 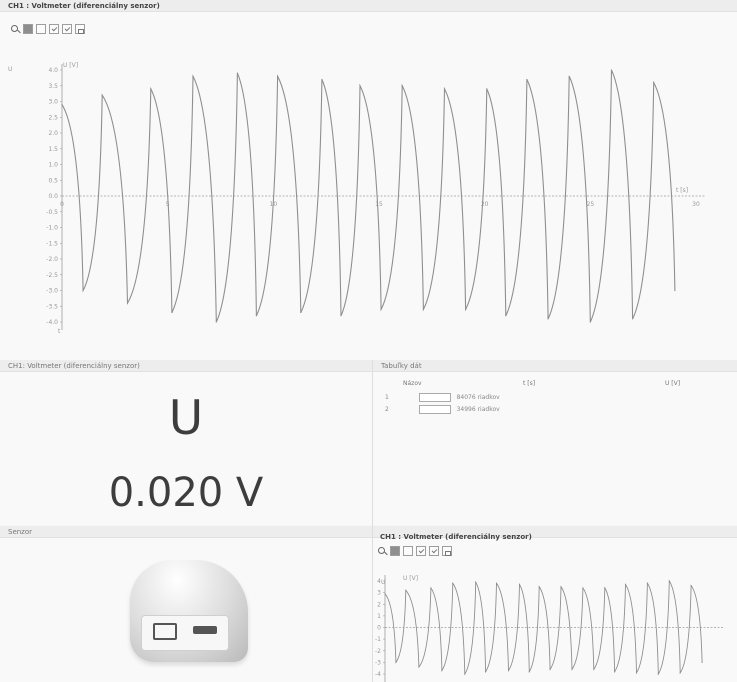 I want to click on mini-y-tick-label: -1, so click(x=378, y=639).